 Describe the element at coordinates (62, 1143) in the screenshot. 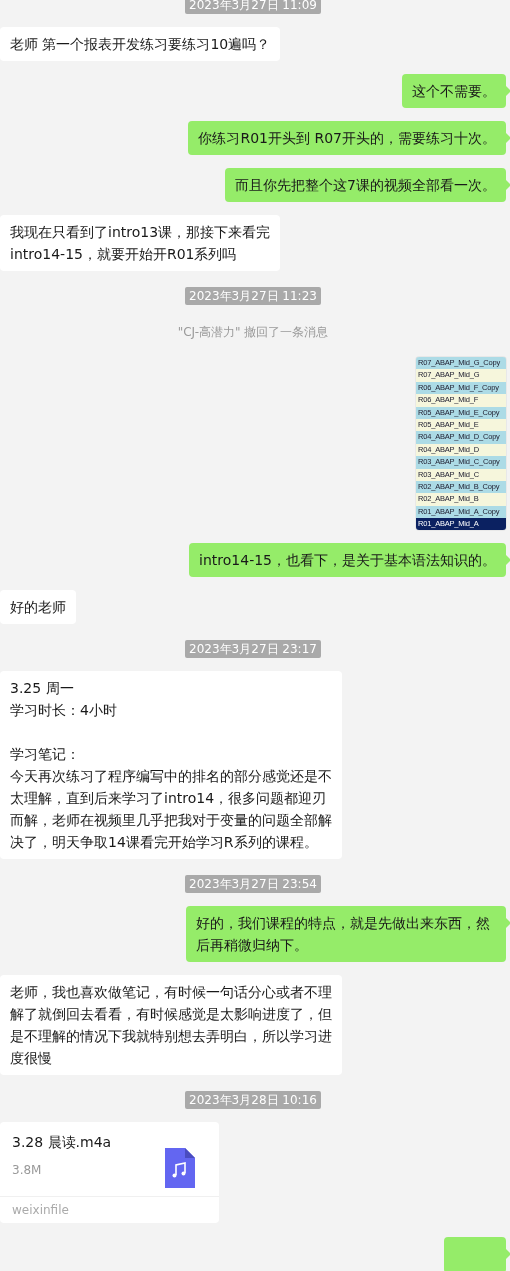

I see `file-name: 3.28 晨读.m4a` at that location.